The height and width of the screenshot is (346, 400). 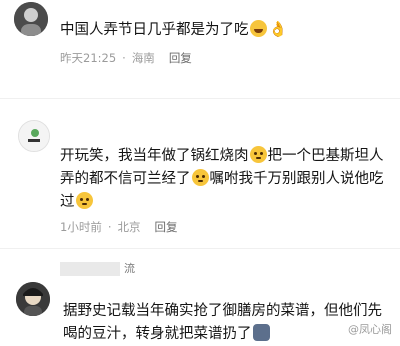 I want to click on comment-text-segment: 弄的都不信可兰经了, so click(x=125, y=179).